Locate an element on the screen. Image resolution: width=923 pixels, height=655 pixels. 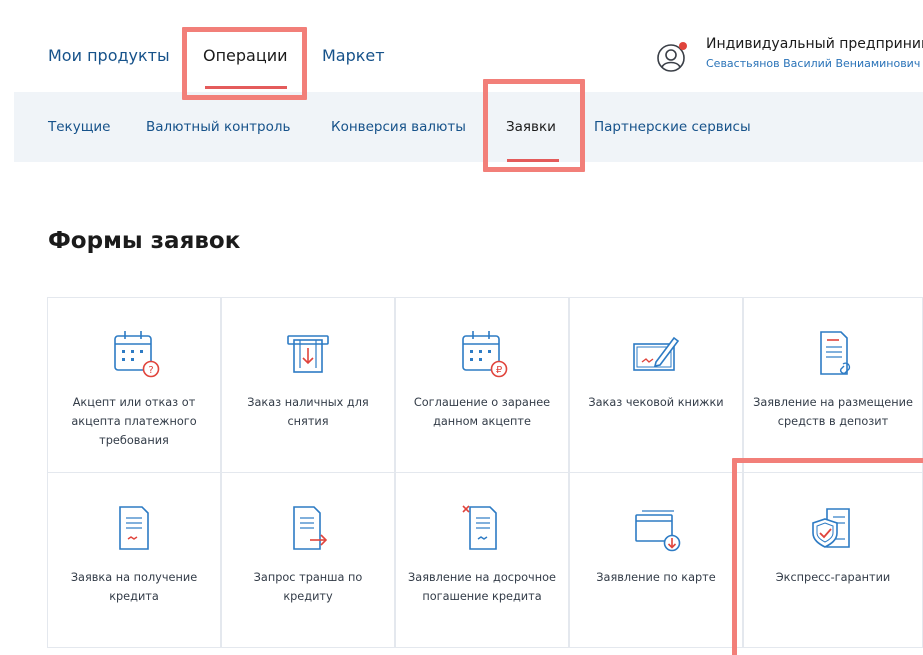
user-avatar-icon is located at coordinates (672, 57).